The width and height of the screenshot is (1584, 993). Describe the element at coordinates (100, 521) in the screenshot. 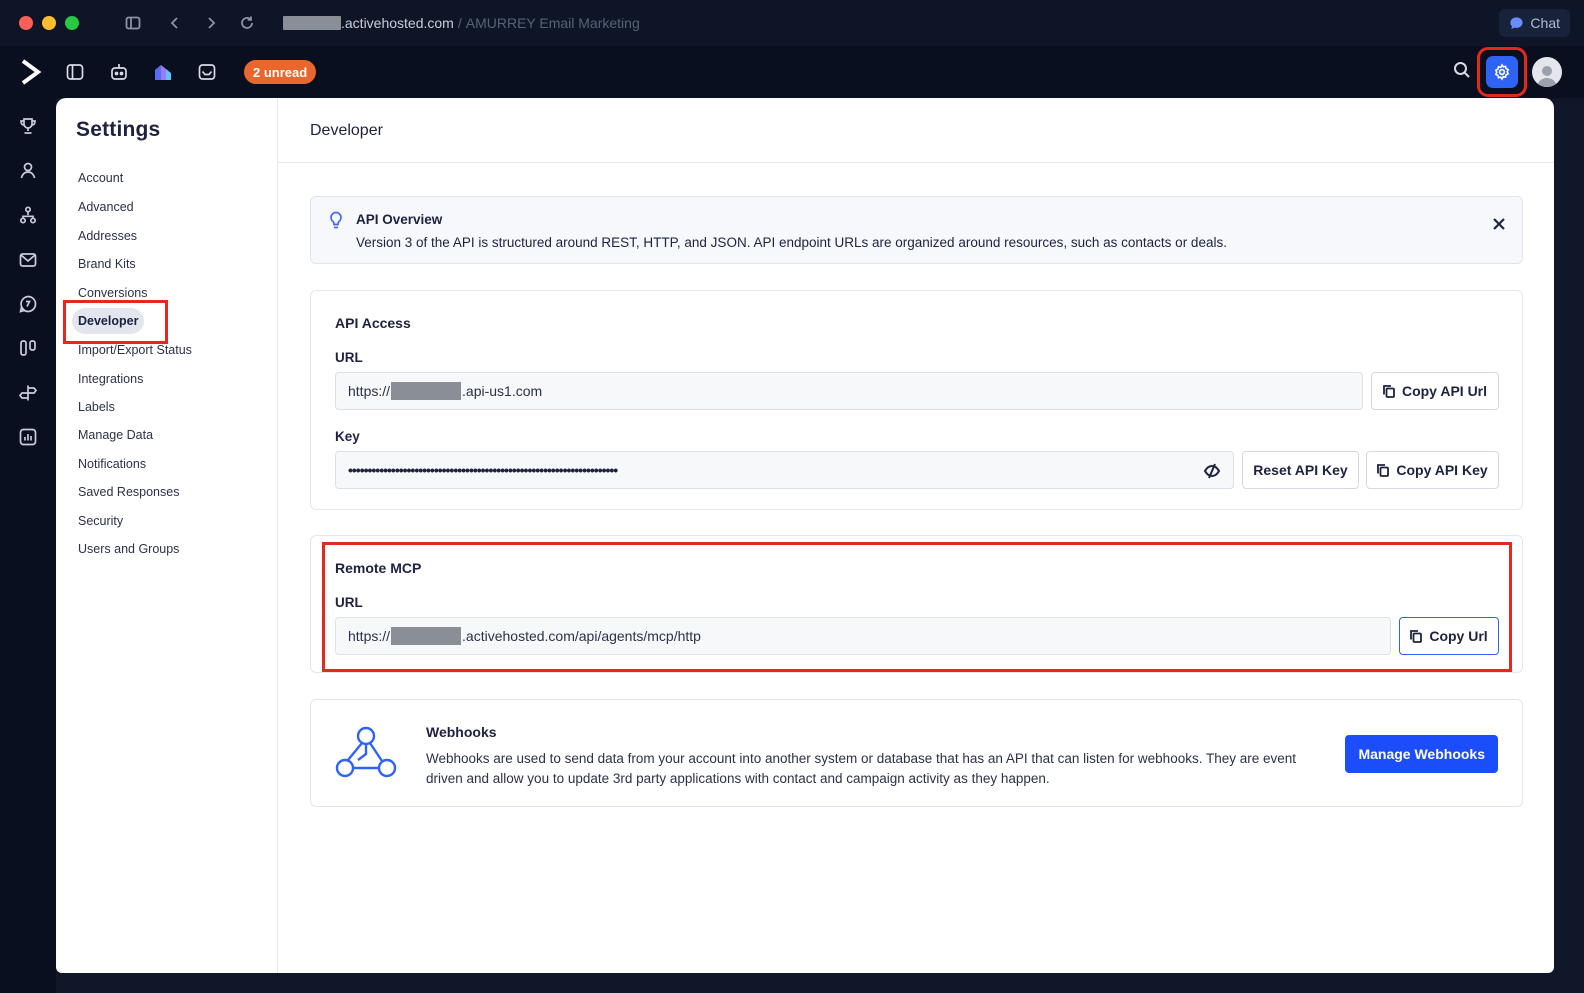

I see `settings-nav-security: Security` at that location.